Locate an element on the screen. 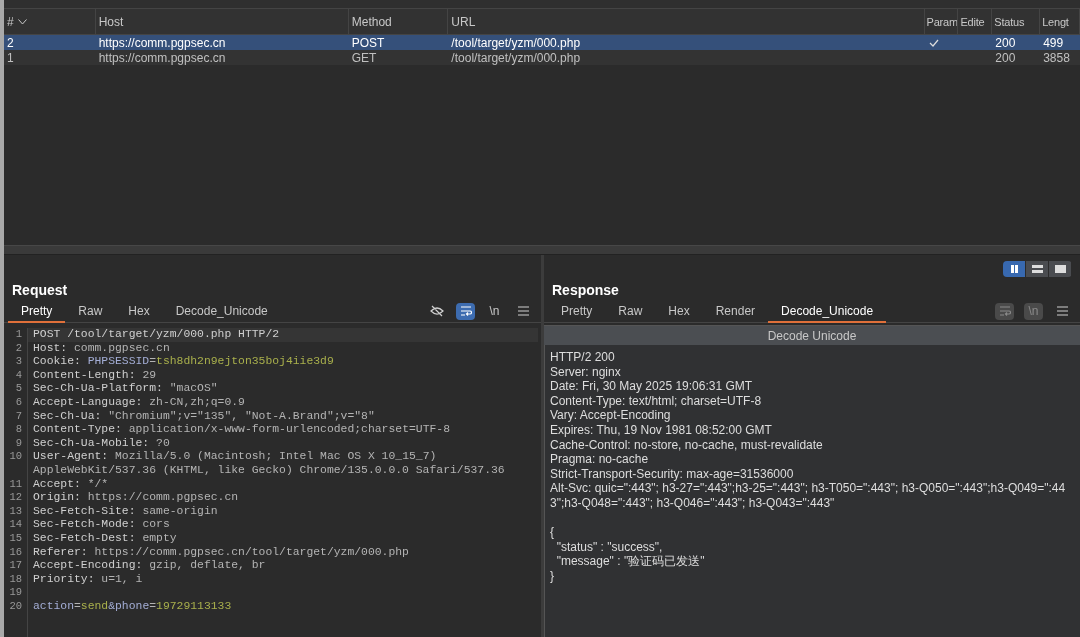 This screenshot has height=637, width=1080. code-line: Host: comm.pgpsec.cn is located at coordinates (101, 348).